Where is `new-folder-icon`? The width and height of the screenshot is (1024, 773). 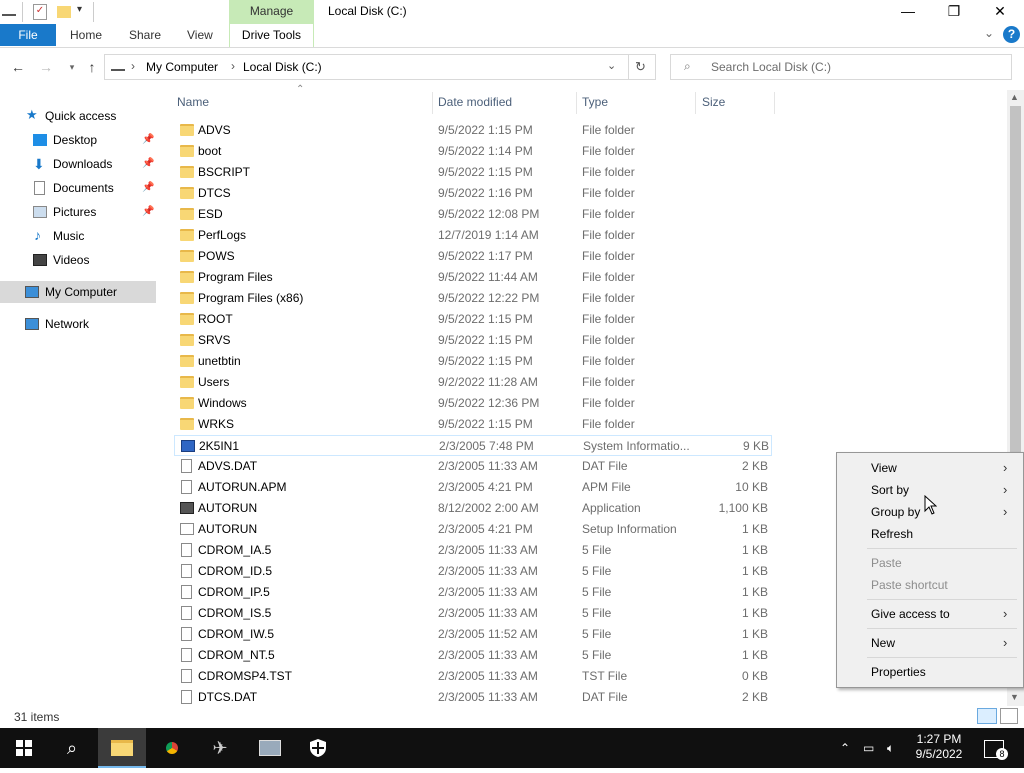
new-folder-icon is located at coordinates (64, 12).